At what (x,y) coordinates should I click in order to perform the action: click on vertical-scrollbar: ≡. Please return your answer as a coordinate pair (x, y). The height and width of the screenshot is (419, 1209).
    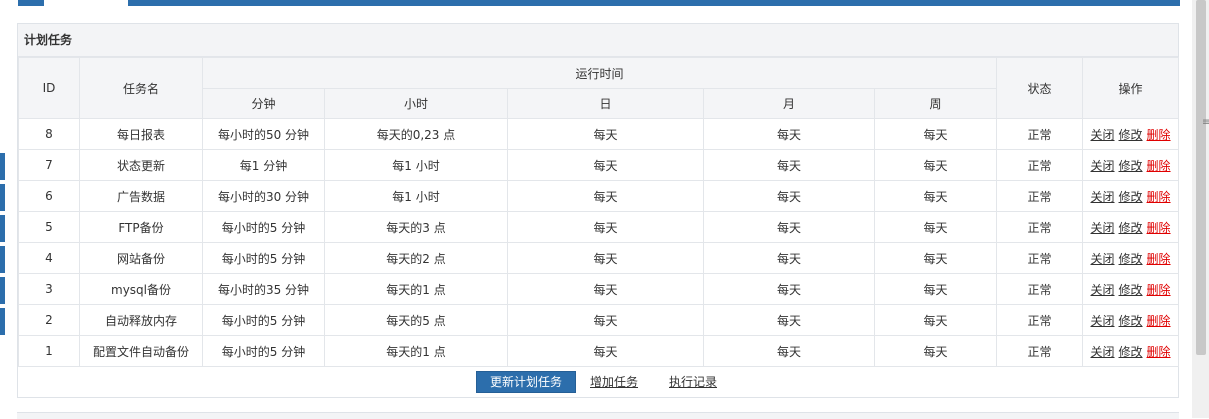
    Looking at the image, I should click on (1200, 209).